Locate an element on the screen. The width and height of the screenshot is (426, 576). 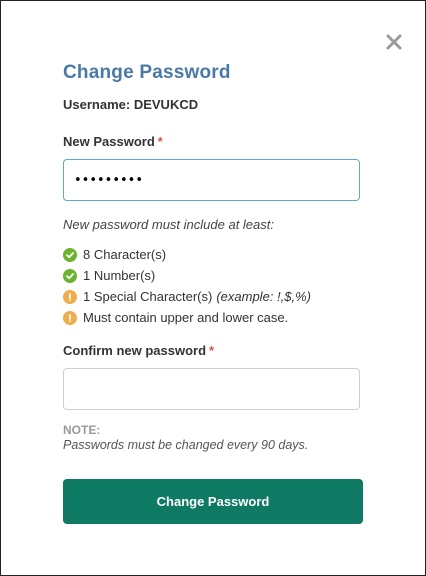
rule-text: 1 Special Character(s) is located at coordinates (148, 296).